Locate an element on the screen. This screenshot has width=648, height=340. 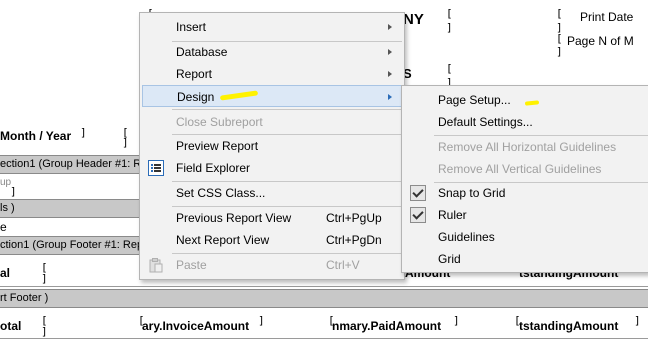
menu-item-label: Ruler is located at coordinates (452, 215).